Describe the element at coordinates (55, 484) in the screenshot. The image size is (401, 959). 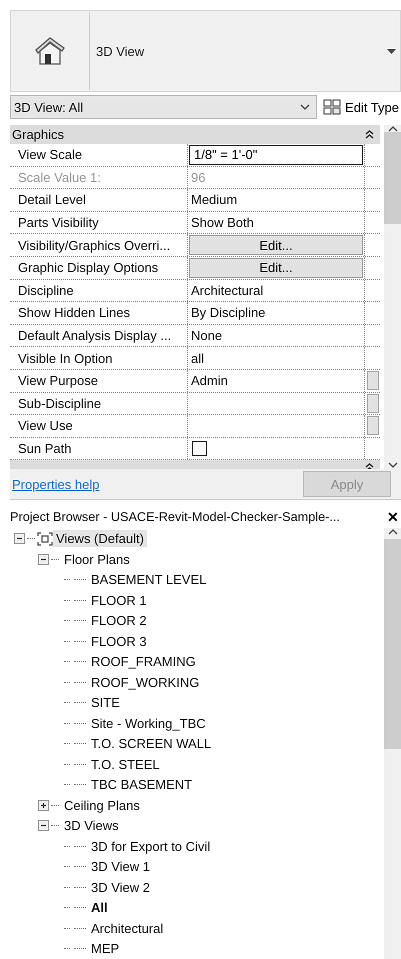
I see `properties-help-link: Properties help` at that location.